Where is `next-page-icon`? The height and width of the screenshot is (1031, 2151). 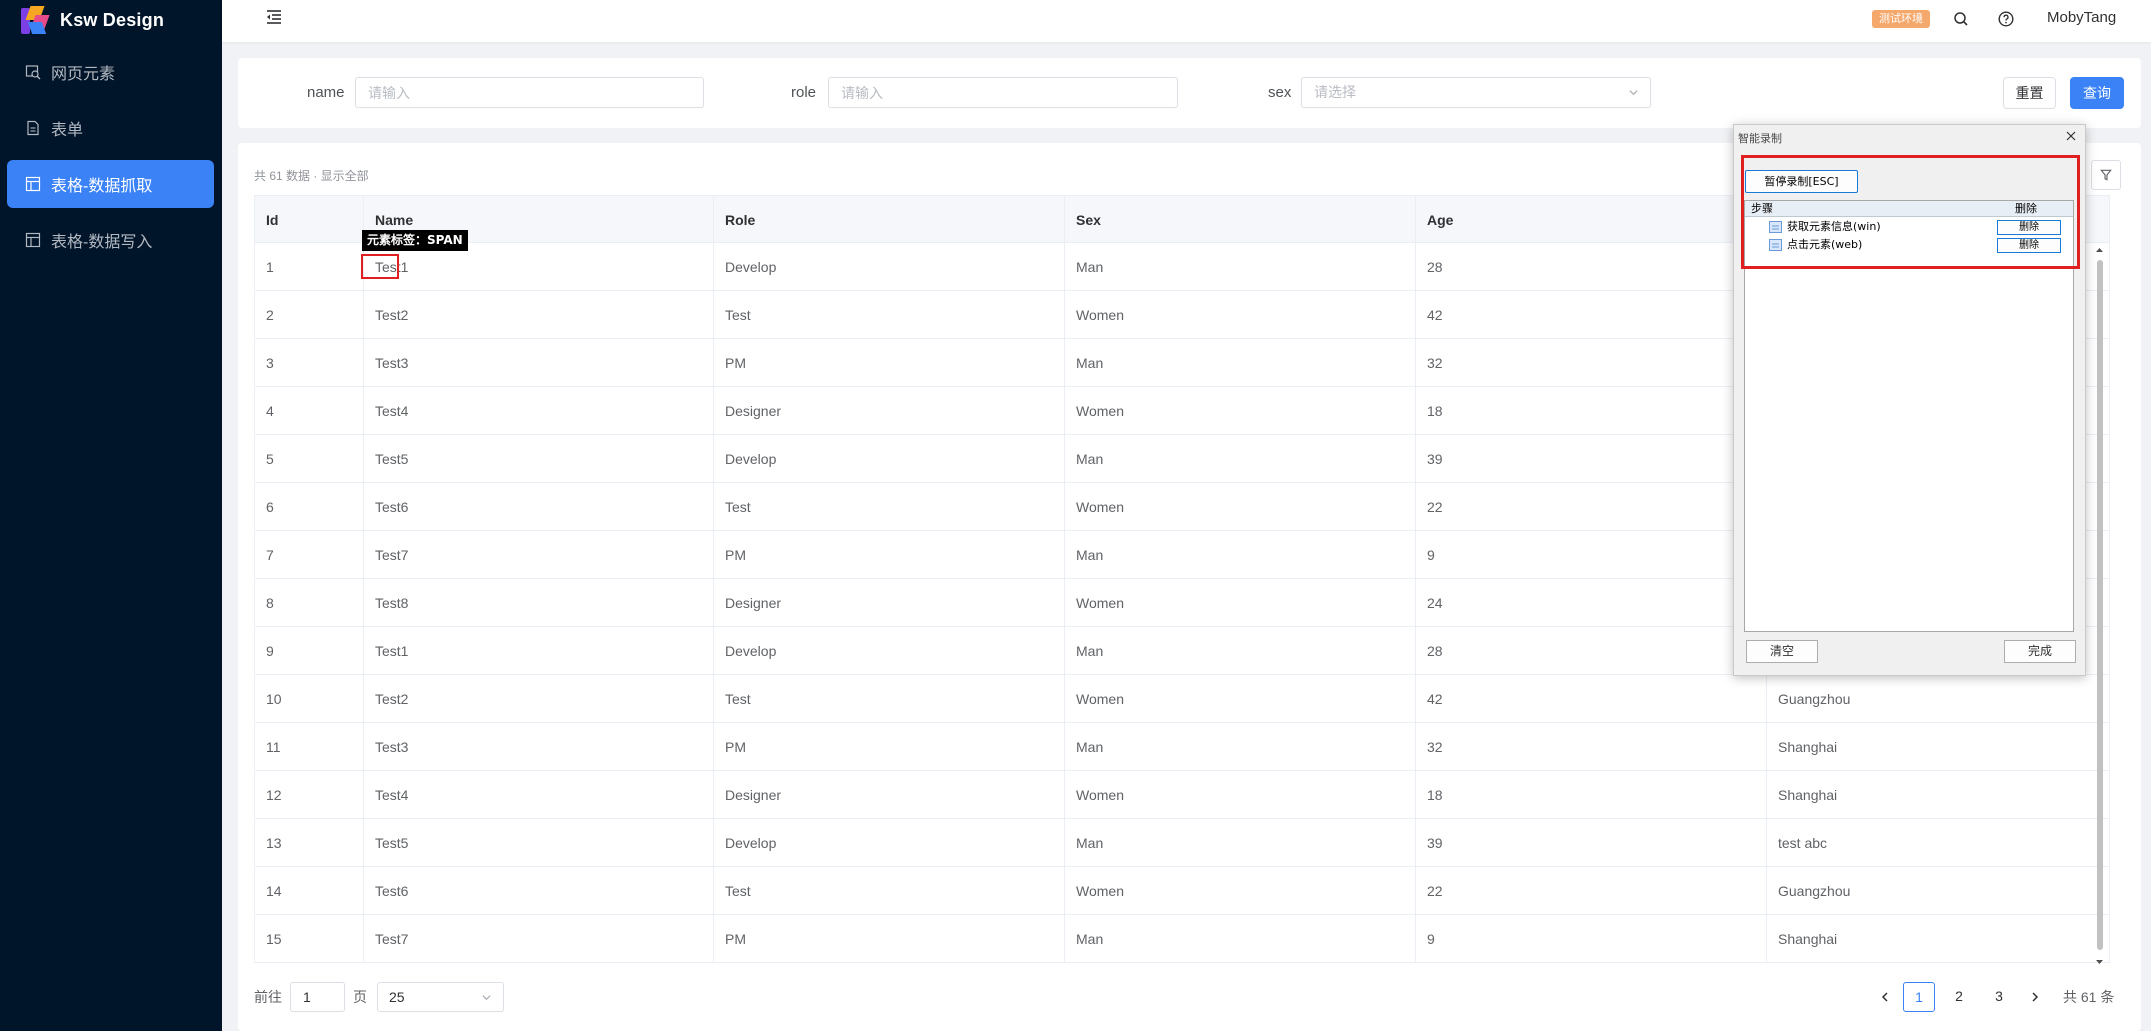 next-page-icon is located at coordinates (2035, 997).